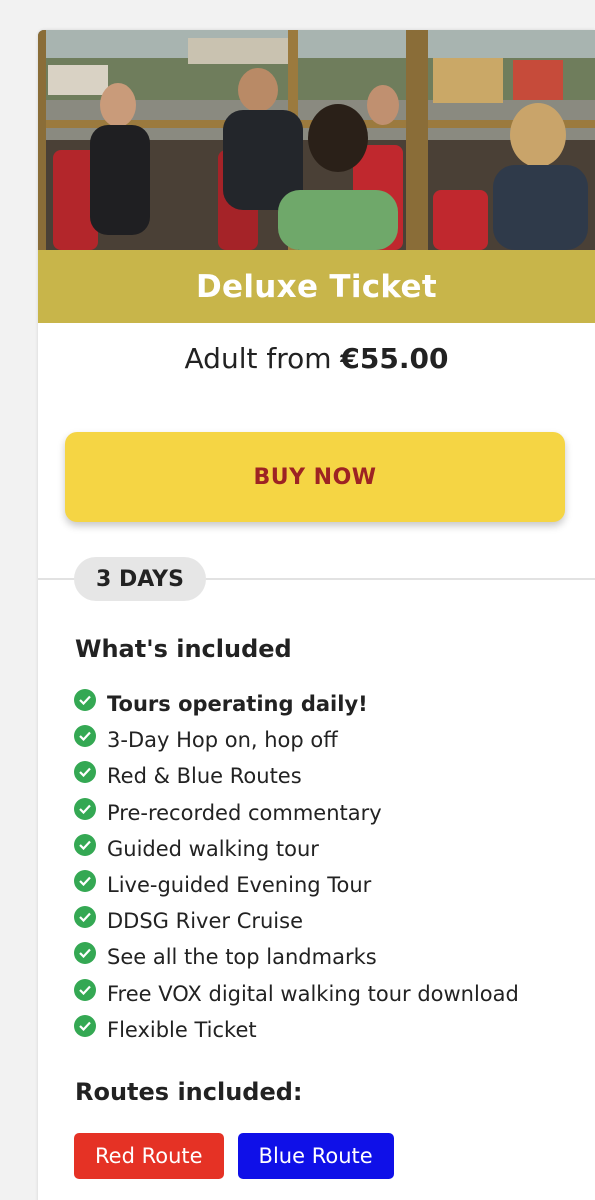  What do you see at coordinates (204, 776) in the screenshot?
I see `feature-text: Red & Blue Routes` at bounding box center [204, 776].